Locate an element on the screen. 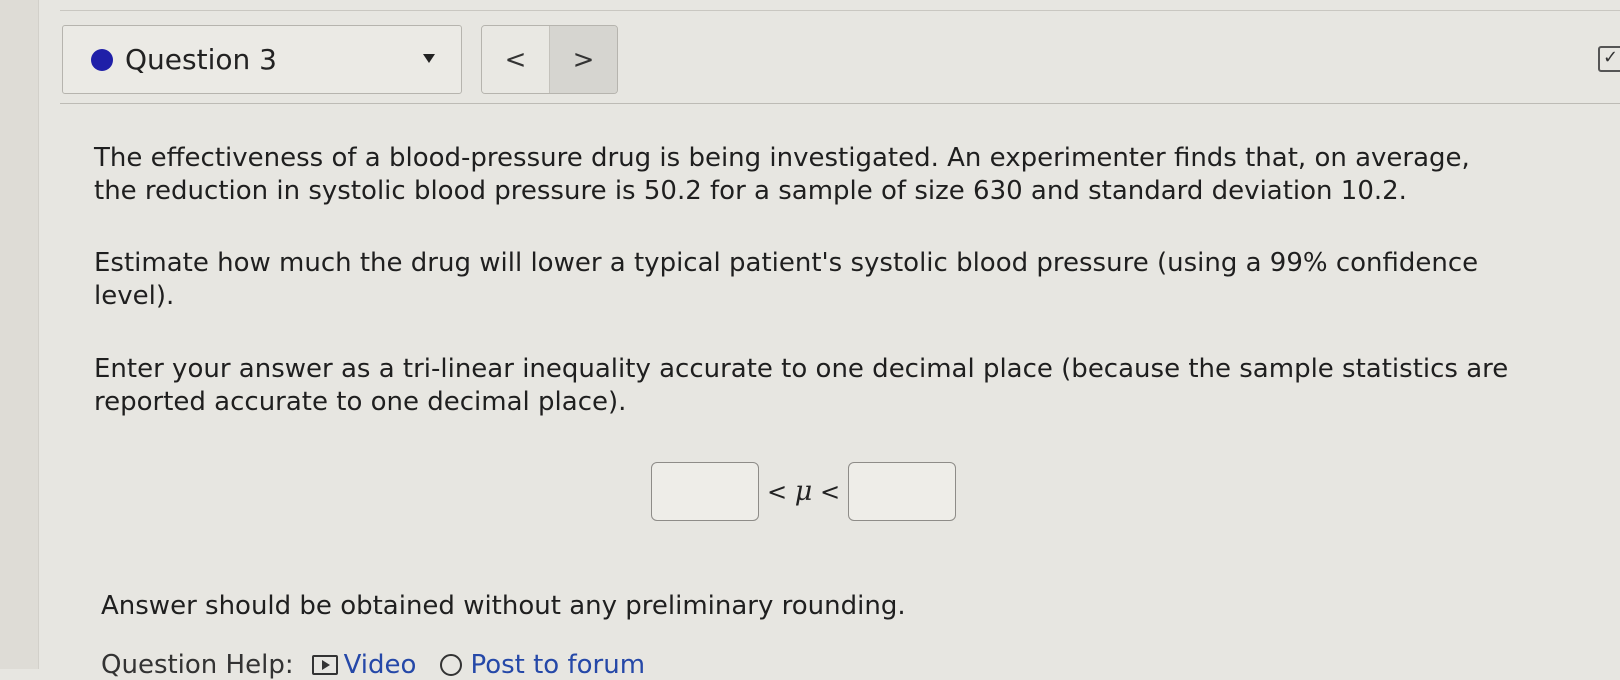  top-divider is located at coordinates (840, 10).